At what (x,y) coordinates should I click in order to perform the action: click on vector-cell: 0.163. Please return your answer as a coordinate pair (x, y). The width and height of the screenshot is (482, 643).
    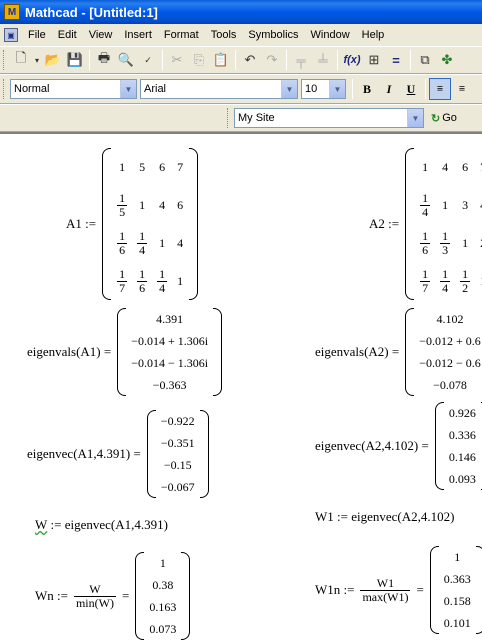
    Looking at the image, I should click on (163, 606).